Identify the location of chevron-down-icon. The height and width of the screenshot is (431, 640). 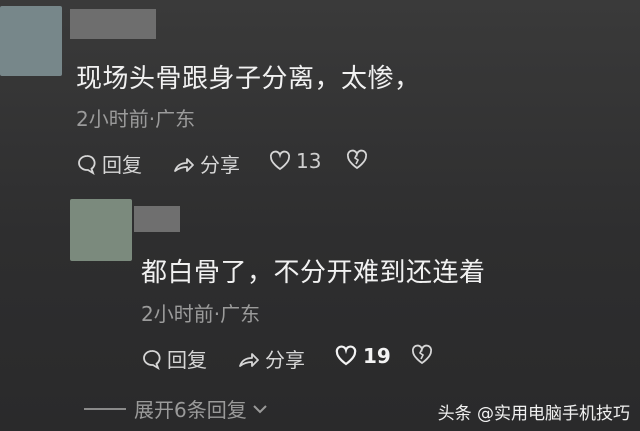
(260, 408).